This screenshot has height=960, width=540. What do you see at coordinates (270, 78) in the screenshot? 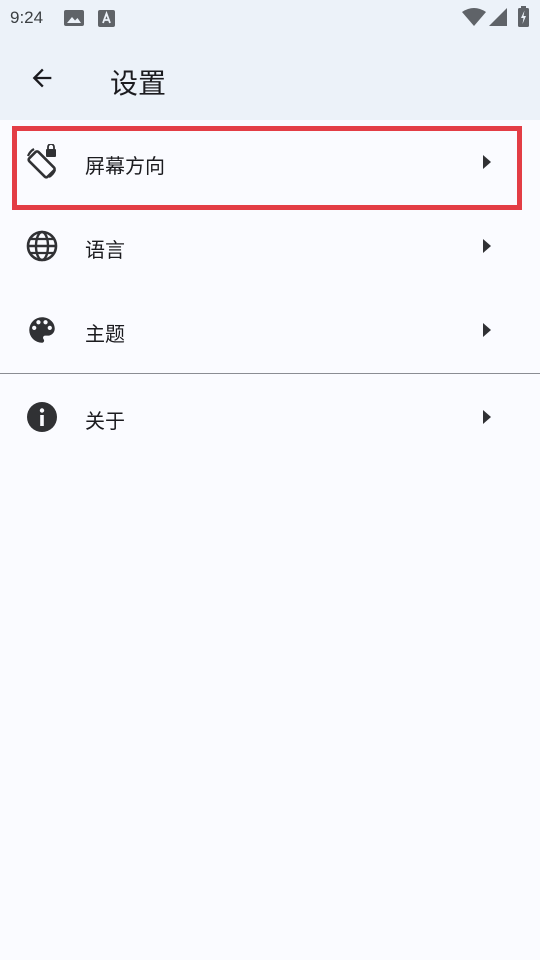
I see `app-bar: 设置` at bounding box center [270, 78].